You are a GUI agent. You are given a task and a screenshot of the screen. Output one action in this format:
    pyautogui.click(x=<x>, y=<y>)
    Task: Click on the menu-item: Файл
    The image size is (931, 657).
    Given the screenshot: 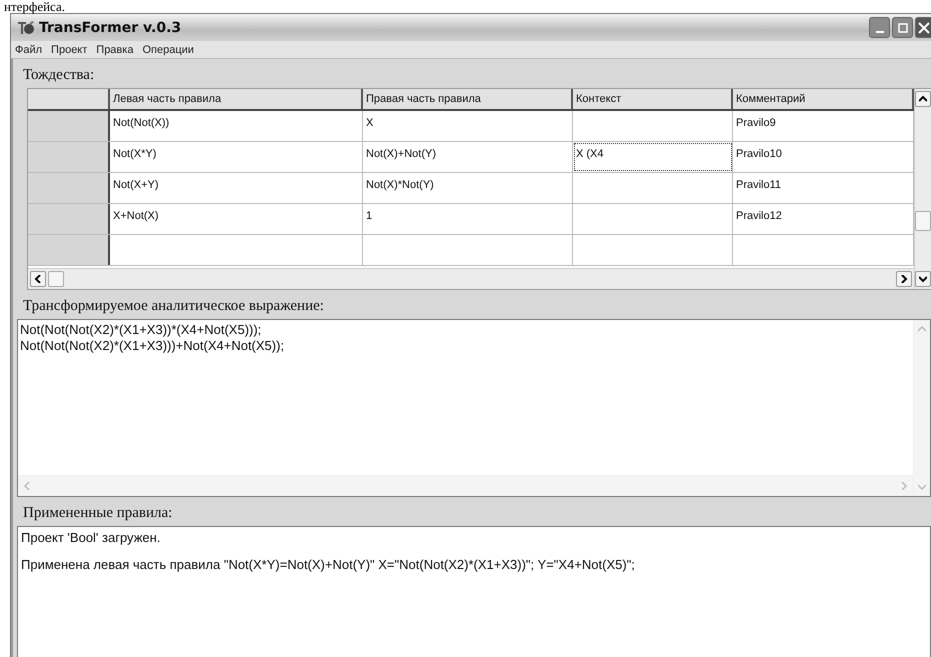 What is the action you would take?
    pyautogui.click(x=28, y=50)
    